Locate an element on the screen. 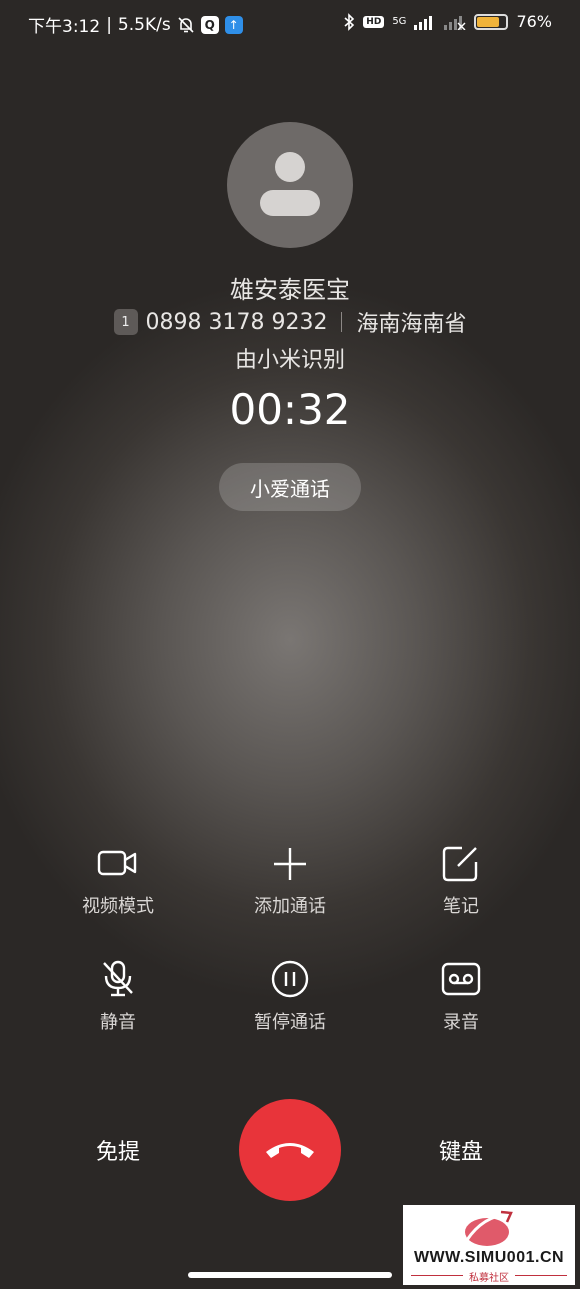 The image size is (580, 1289). mic-off-icon is located at coordinates (118, 978).